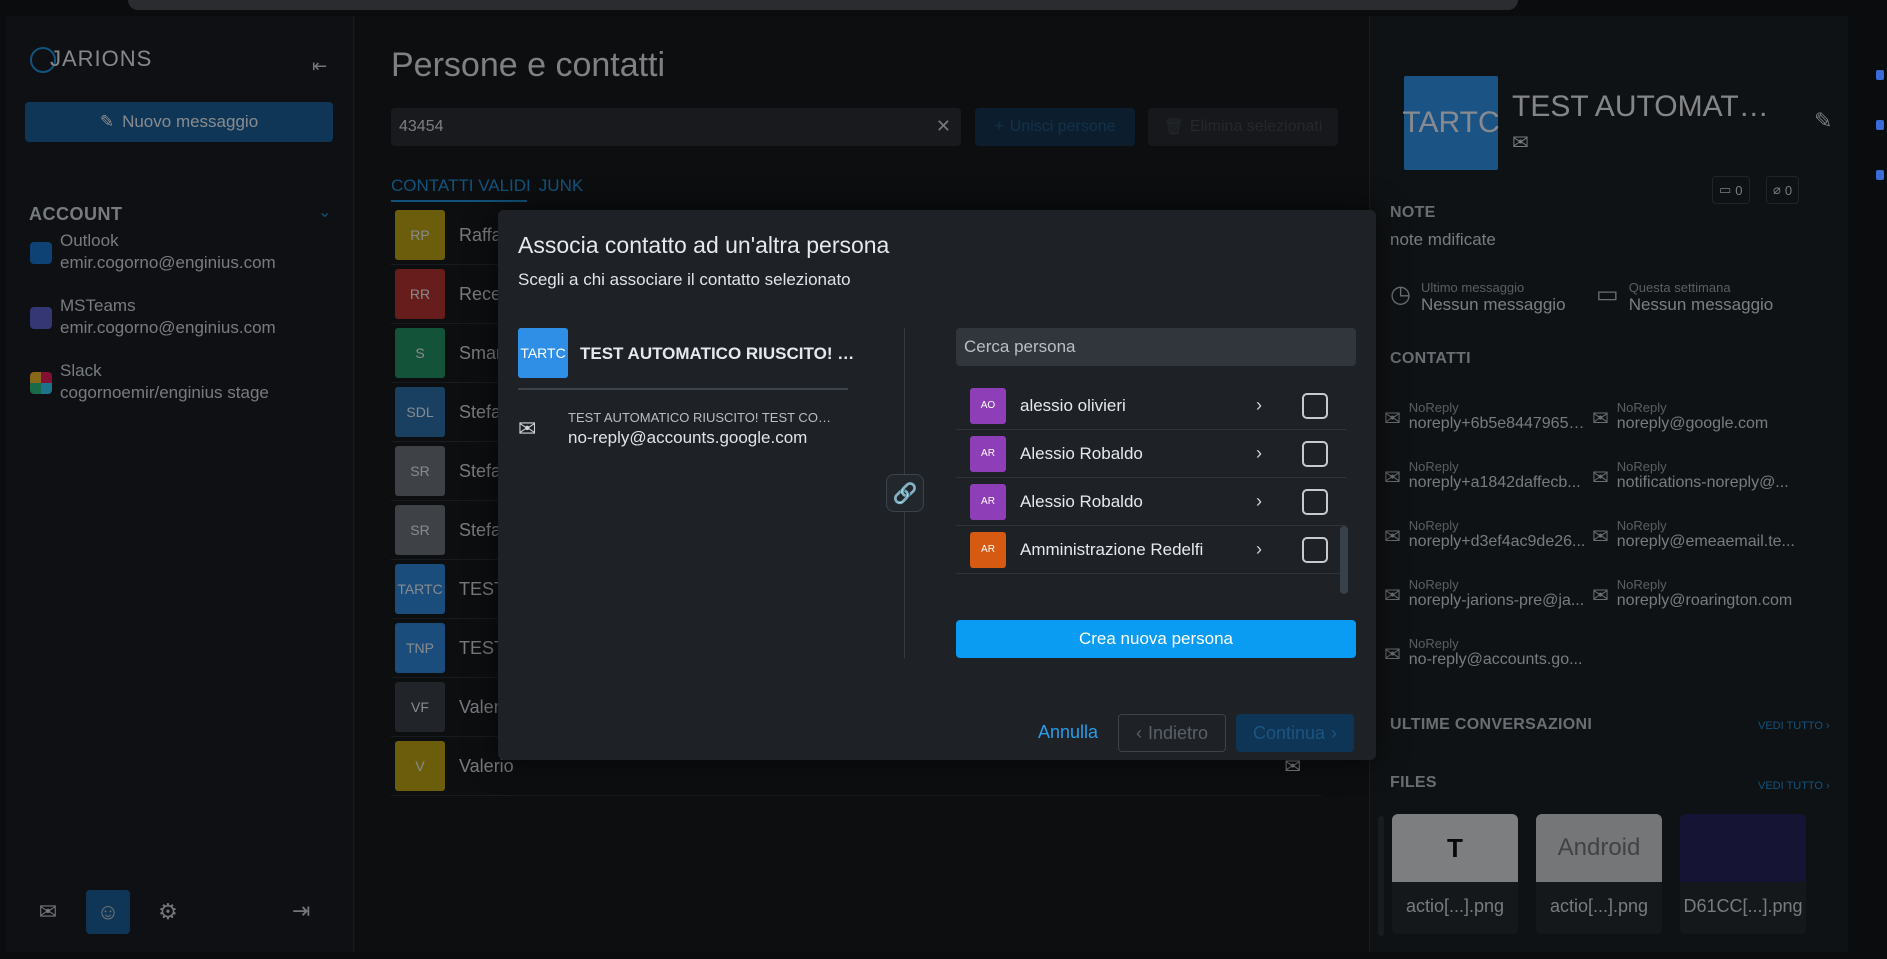 The width and height of the screenshot is (1887, 959). What do you see at coordinates (543, 353) in the screenshot?
I see `avatar: TARTC` at bounding box center [543, 353].